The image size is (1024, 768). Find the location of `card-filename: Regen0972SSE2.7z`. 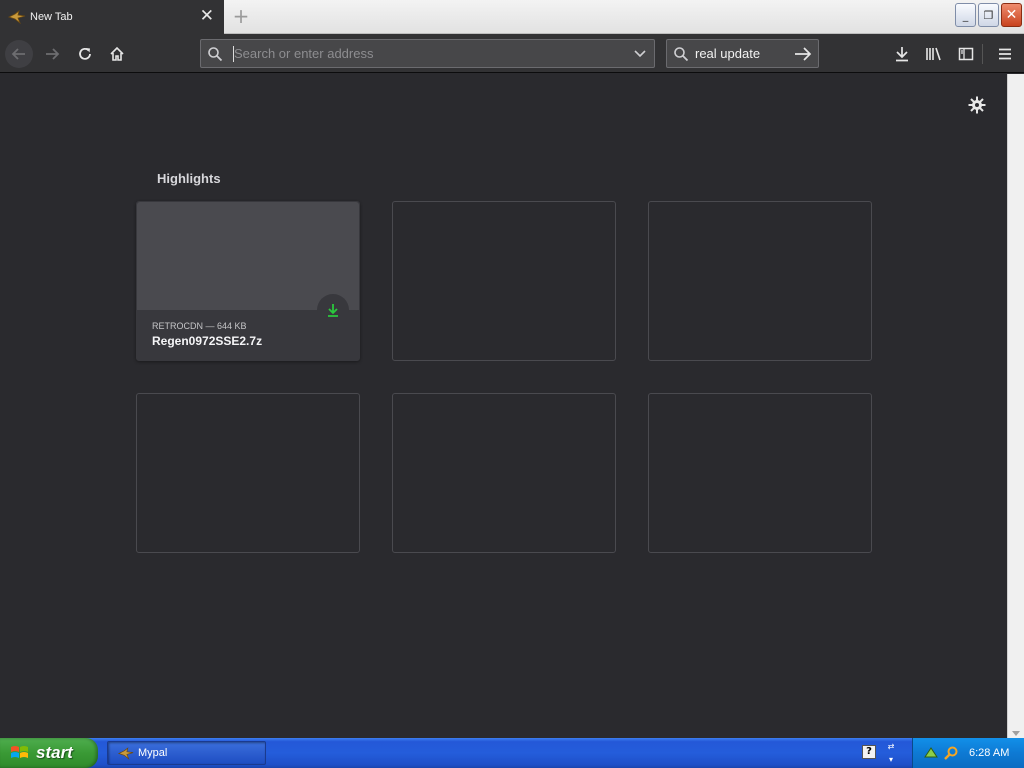

card-filename: Regen0972SSE2.7z is located at coordinates (207, 341).